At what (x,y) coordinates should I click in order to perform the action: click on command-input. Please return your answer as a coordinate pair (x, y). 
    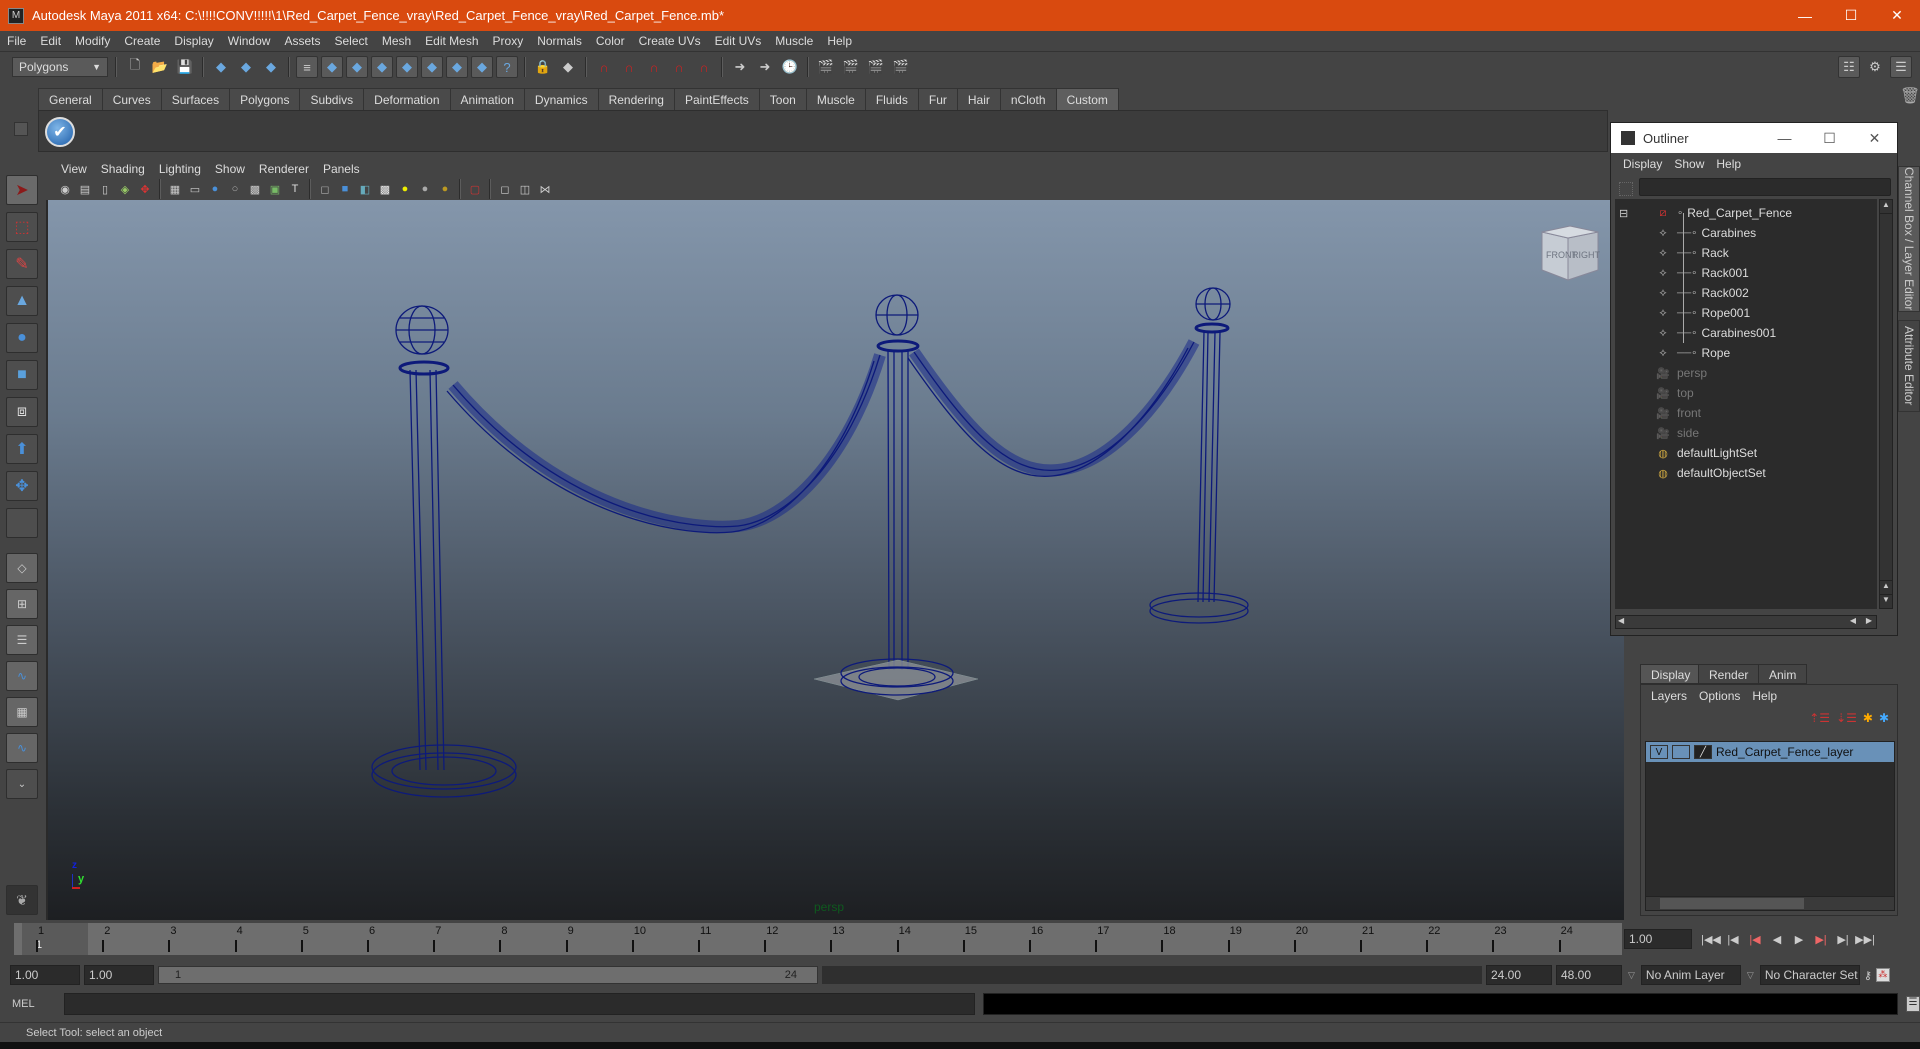
    Looking at the image, I should click on (519, 1004).